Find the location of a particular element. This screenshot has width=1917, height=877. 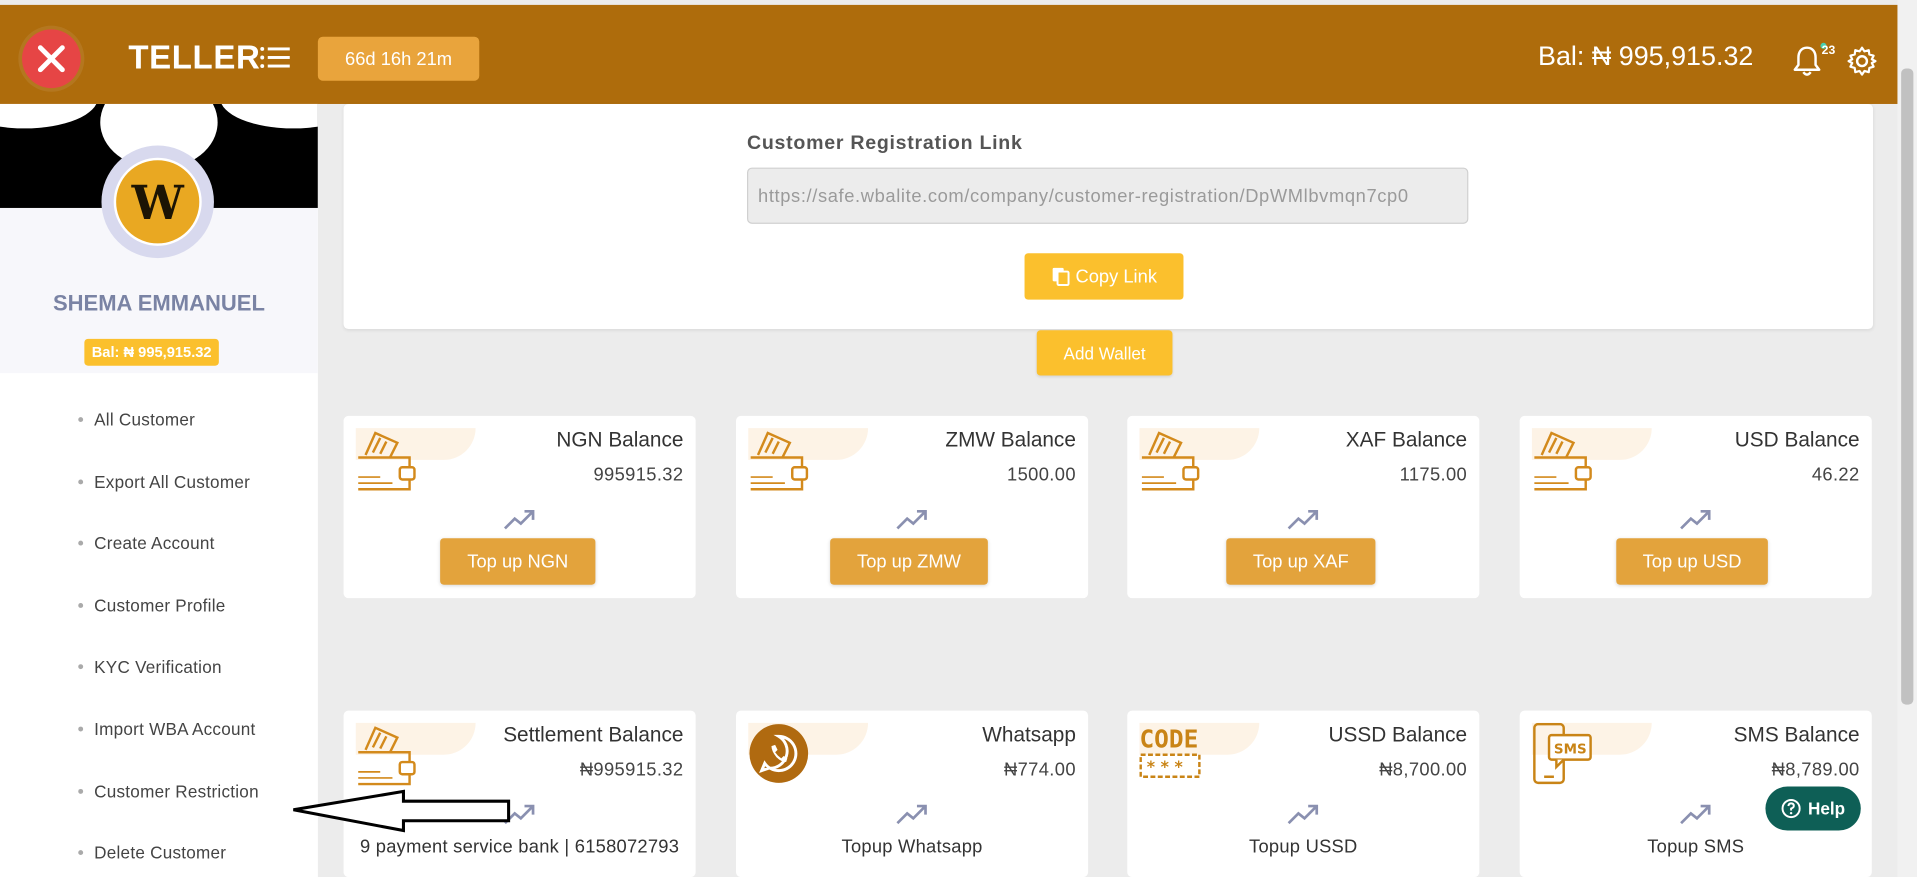

sidebar-item-label: All Customer is located at coordinates (145, 419).